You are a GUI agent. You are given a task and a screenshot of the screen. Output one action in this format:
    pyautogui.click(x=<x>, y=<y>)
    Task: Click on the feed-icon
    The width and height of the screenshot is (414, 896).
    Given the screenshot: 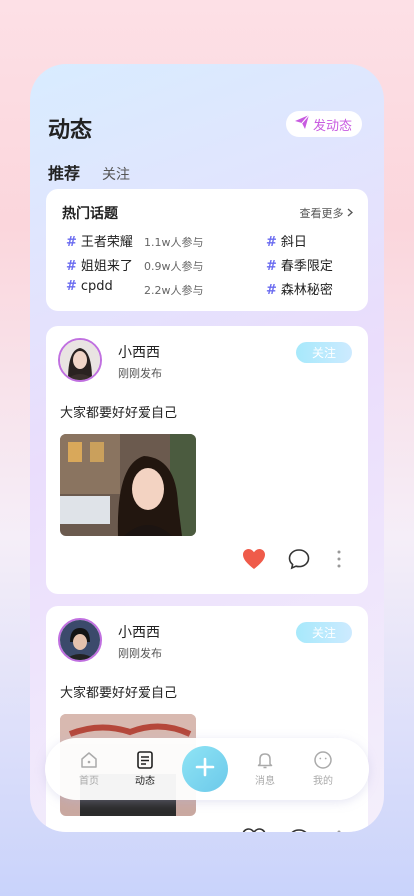 What is the action you would take?
    pyautogui.click(x=145, y=760)
    